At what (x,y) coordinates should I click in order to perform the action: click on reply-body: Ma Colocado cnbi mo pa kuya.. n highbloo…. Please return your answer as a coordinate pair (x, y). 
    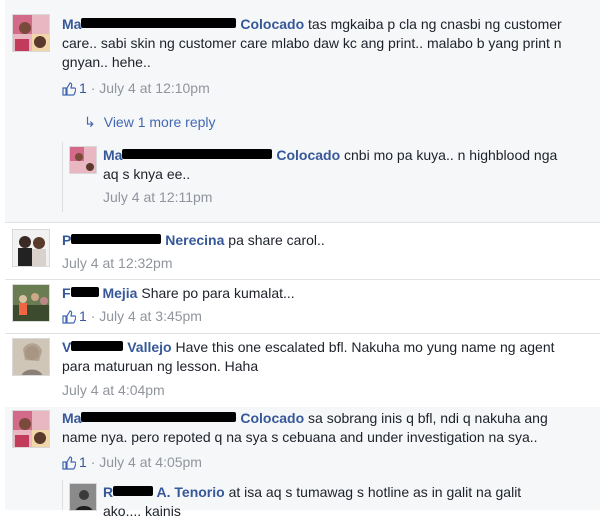
    Looking at the image, I should click on (333, 165).